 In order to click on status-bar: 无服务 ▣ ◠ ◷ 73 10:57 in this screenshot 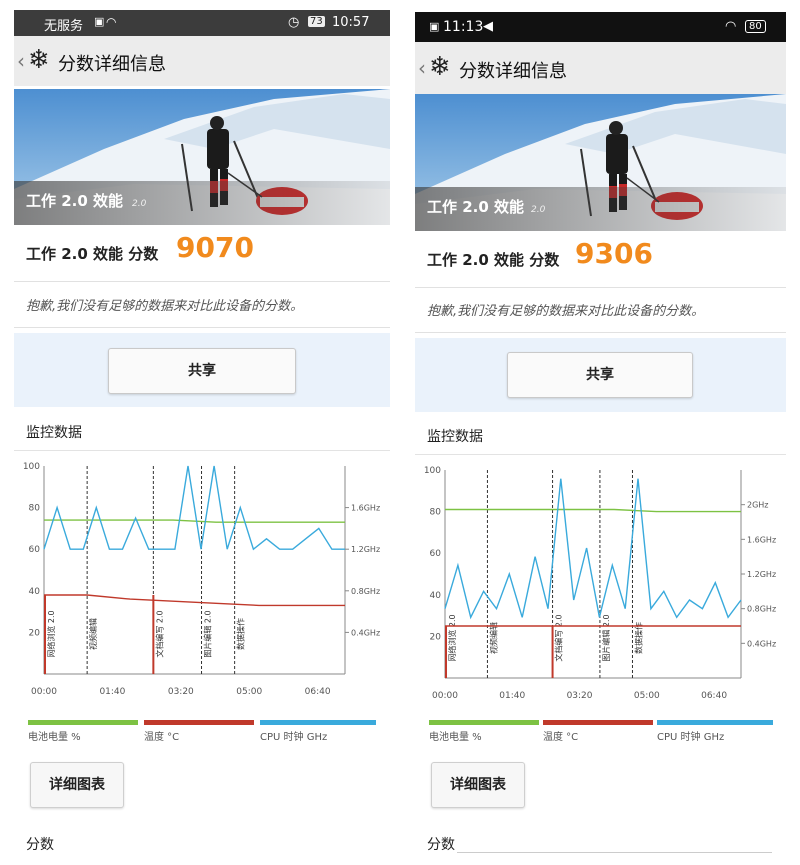, I will do `click(202, 23)`.